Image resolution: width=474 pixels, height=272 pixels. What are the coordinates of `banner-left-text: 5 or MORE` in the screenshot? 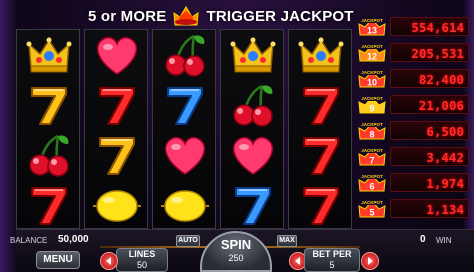 It's located at (127, 16).